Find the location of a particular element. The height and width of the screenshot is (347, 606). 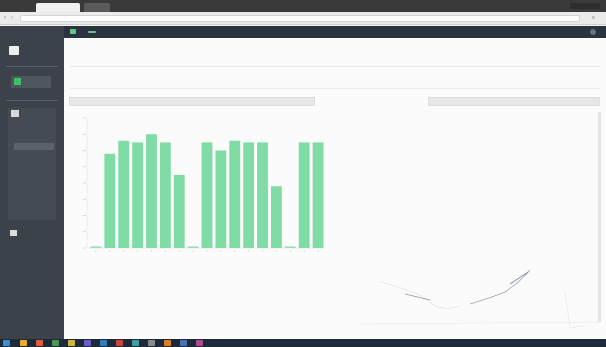

app-menu-icon is located at coordinates (73, 31).